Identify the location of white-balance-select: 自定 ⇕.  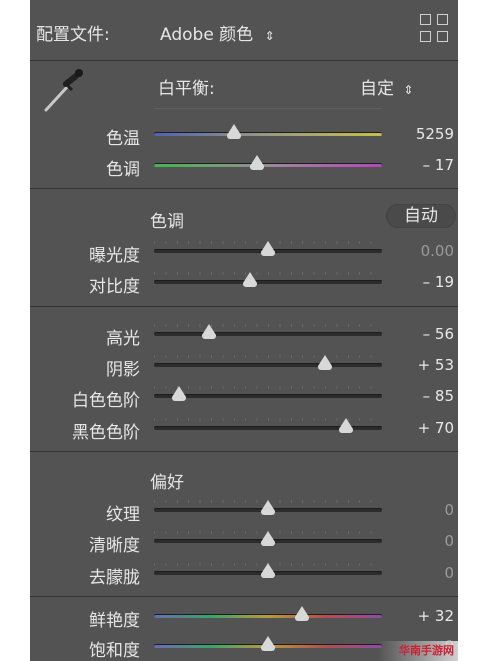
(386, 86).